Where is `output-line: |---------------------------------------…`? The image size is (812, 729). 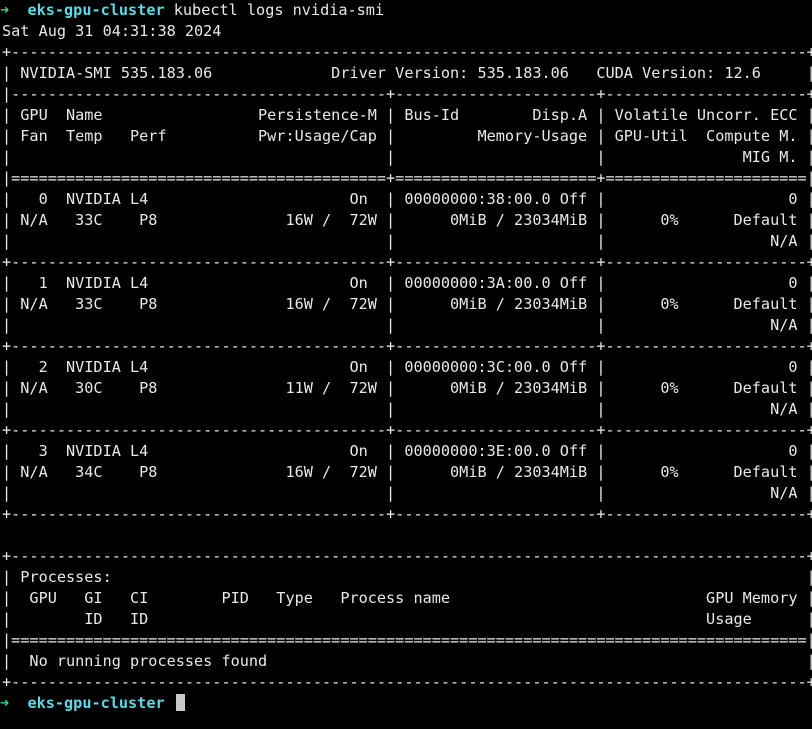
output-line: |---------------------------------------… is located at coordinates (407, 94).